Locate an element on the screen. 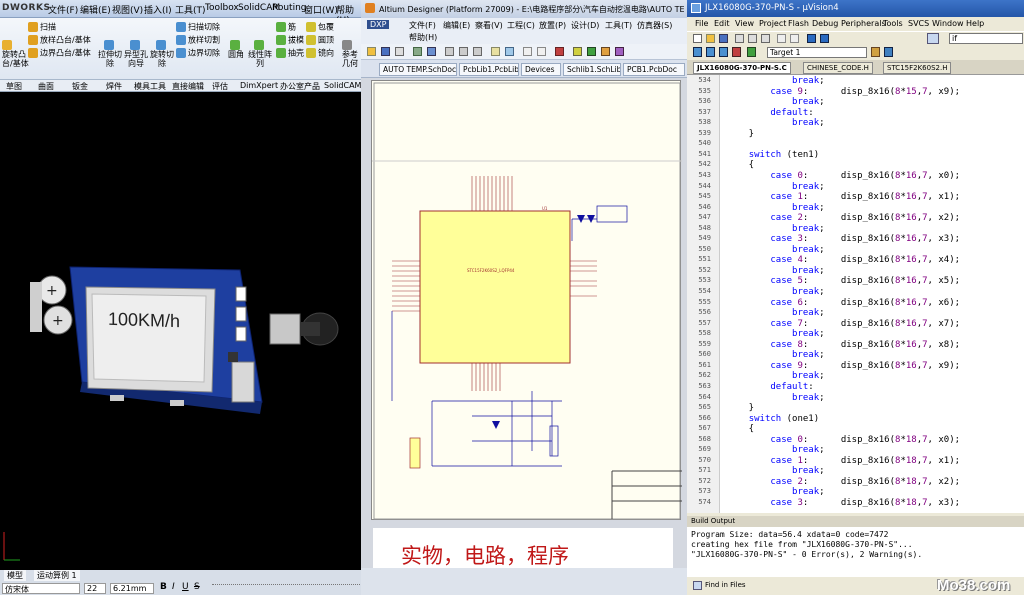  tab-stc-header: STC15F2K60S2.H is located at coordinates (917, 68).